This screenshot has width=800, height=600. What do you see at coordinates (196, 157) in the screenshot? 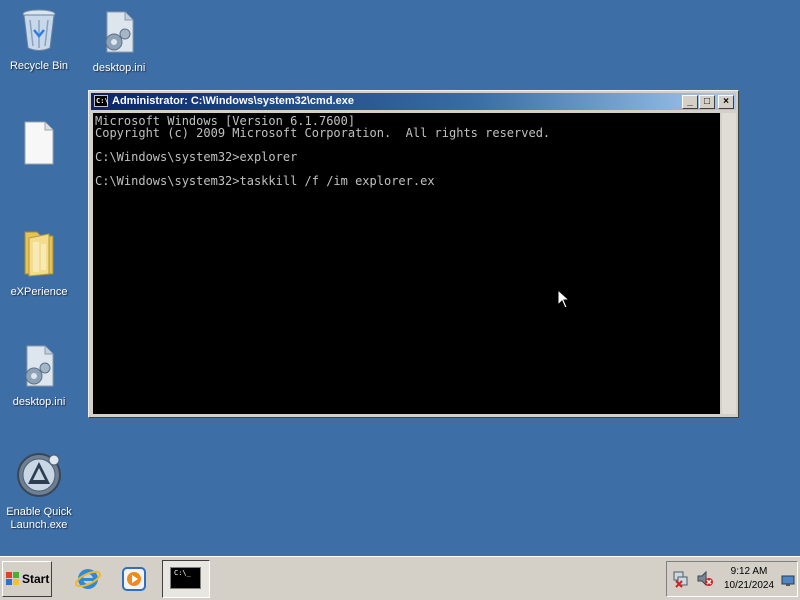
I see `console-line: C:\Windows\system32>explorer` at bounding box center [196, 157].